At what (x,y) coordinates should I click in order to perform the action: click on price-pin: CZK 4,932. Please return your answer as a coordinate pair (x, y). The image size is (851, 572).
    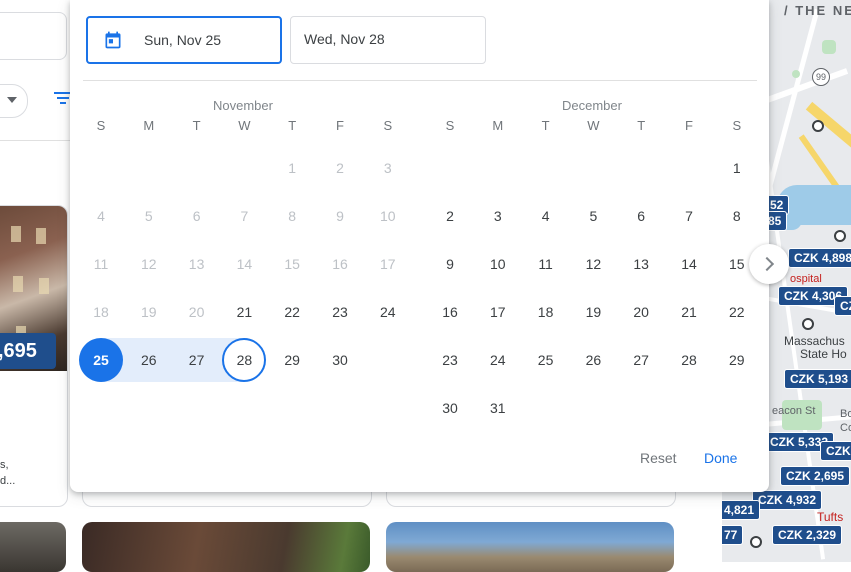
    Looking at the image, I should click on (787, 500).